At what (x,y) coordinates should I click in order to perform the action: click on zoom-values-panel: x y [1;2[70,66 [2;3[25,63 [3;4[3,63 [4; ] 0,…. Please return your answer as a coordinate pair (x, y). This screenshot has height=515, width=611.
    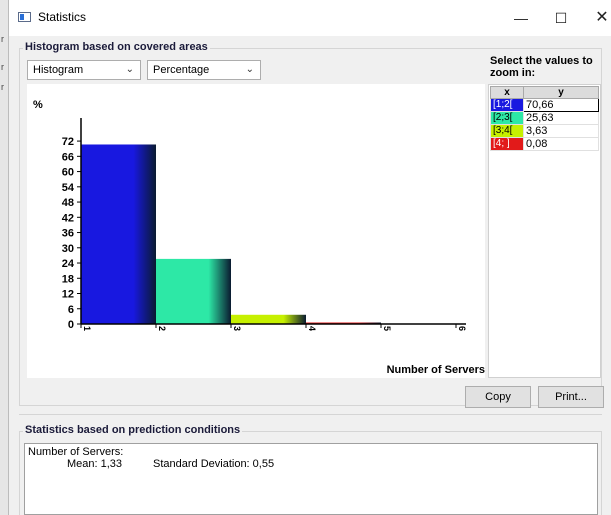
    Looking at the image, I should click on (544, 231).